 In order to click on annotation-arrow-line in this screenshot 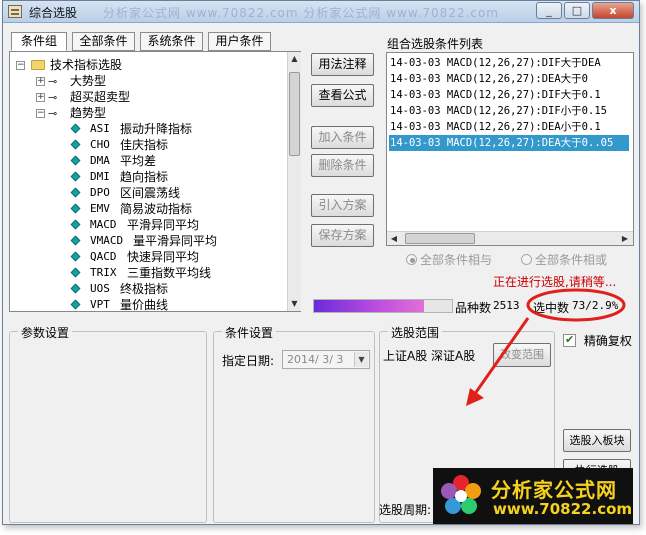, I will do `click(500, 358)`.